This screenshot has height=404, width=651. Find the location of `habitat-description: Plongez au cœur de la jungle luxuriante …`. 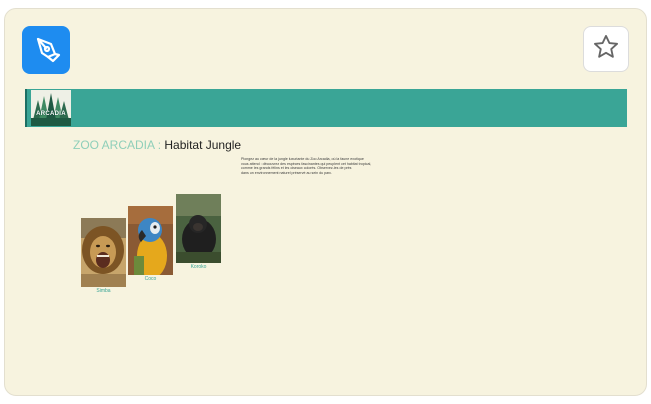

habitat-description: Plongez au cœur de la jungle luxuriante … is located at coordinates (321, 166).